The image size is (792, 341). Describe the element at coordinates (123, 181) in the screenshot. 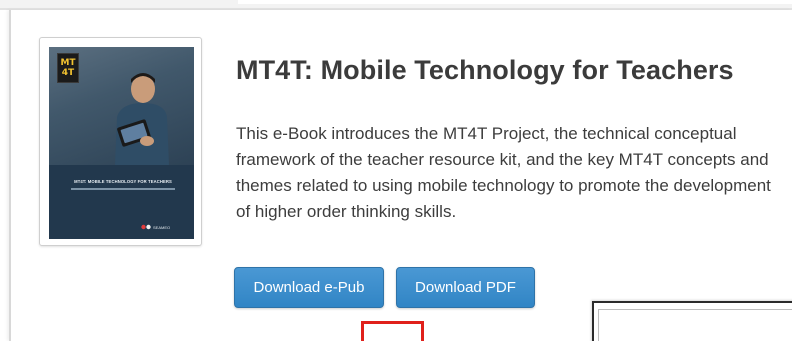

I see `cover-title: MT4T: MOBILE TECHNOLOGY FOR TEACHERS` at that location.